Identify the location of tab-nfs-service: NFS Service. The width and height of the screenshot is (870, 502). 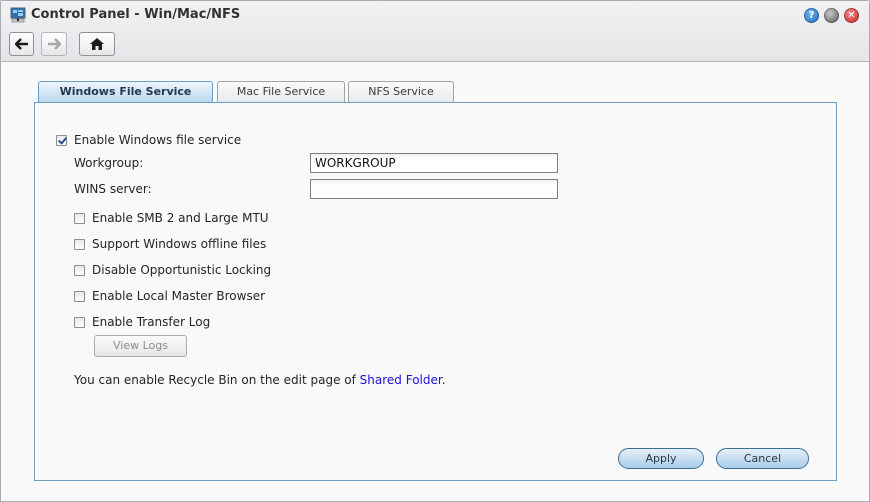
(401, 91).